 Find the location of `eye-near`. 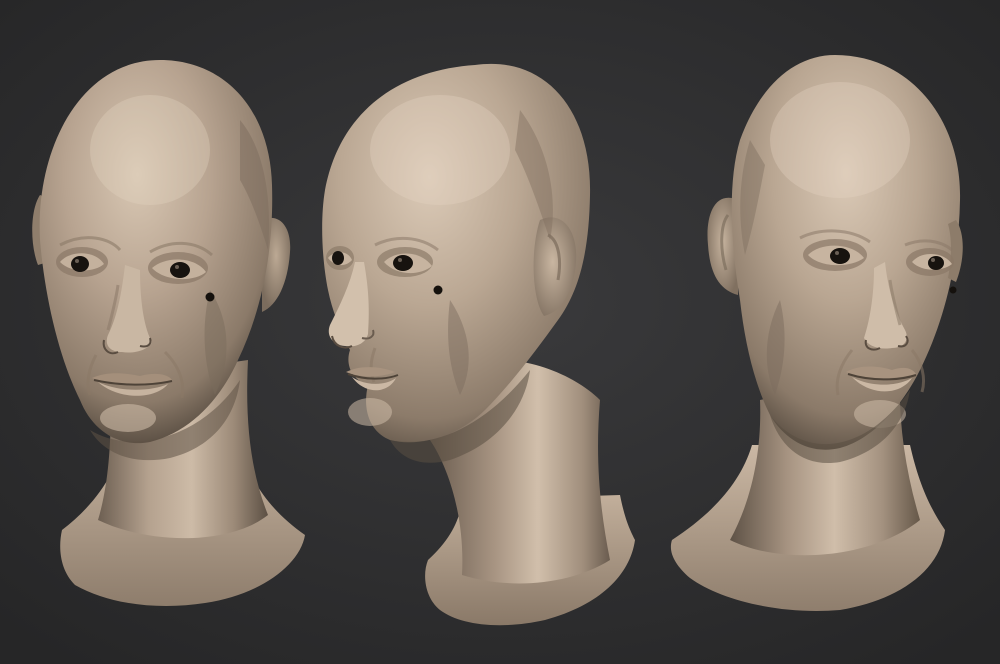

eye-near is located at coordinates (403, 263).